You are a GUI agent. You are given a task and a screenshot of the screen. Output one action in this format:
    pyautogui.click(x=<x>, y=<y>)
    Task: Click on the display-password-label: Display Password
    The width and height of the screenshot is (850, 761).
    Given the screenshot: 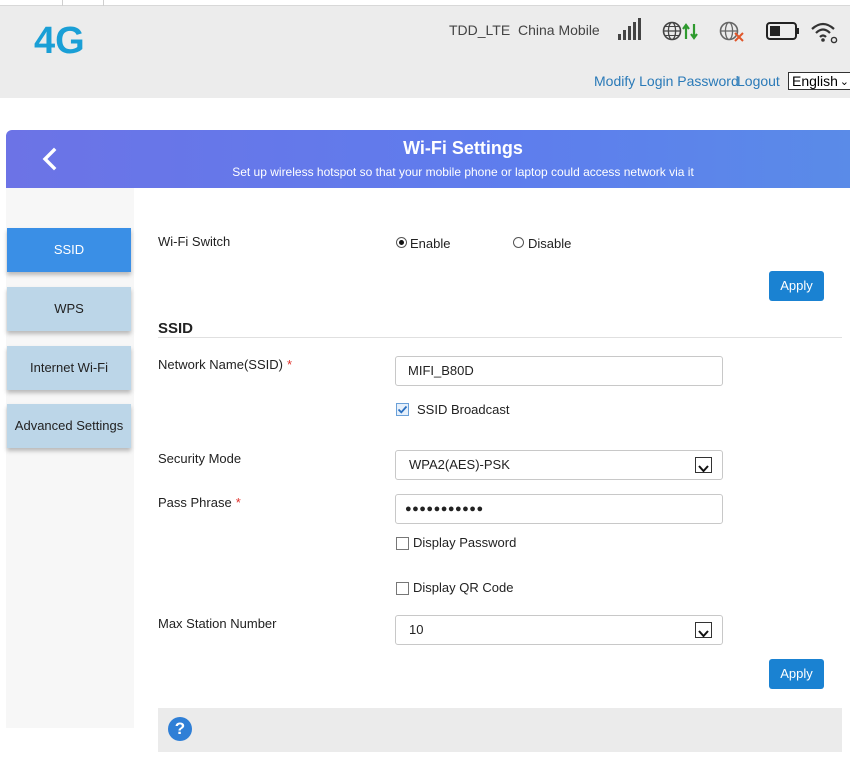 What is the action you would take?
    pyautogui.click(x=465, y=542)
    